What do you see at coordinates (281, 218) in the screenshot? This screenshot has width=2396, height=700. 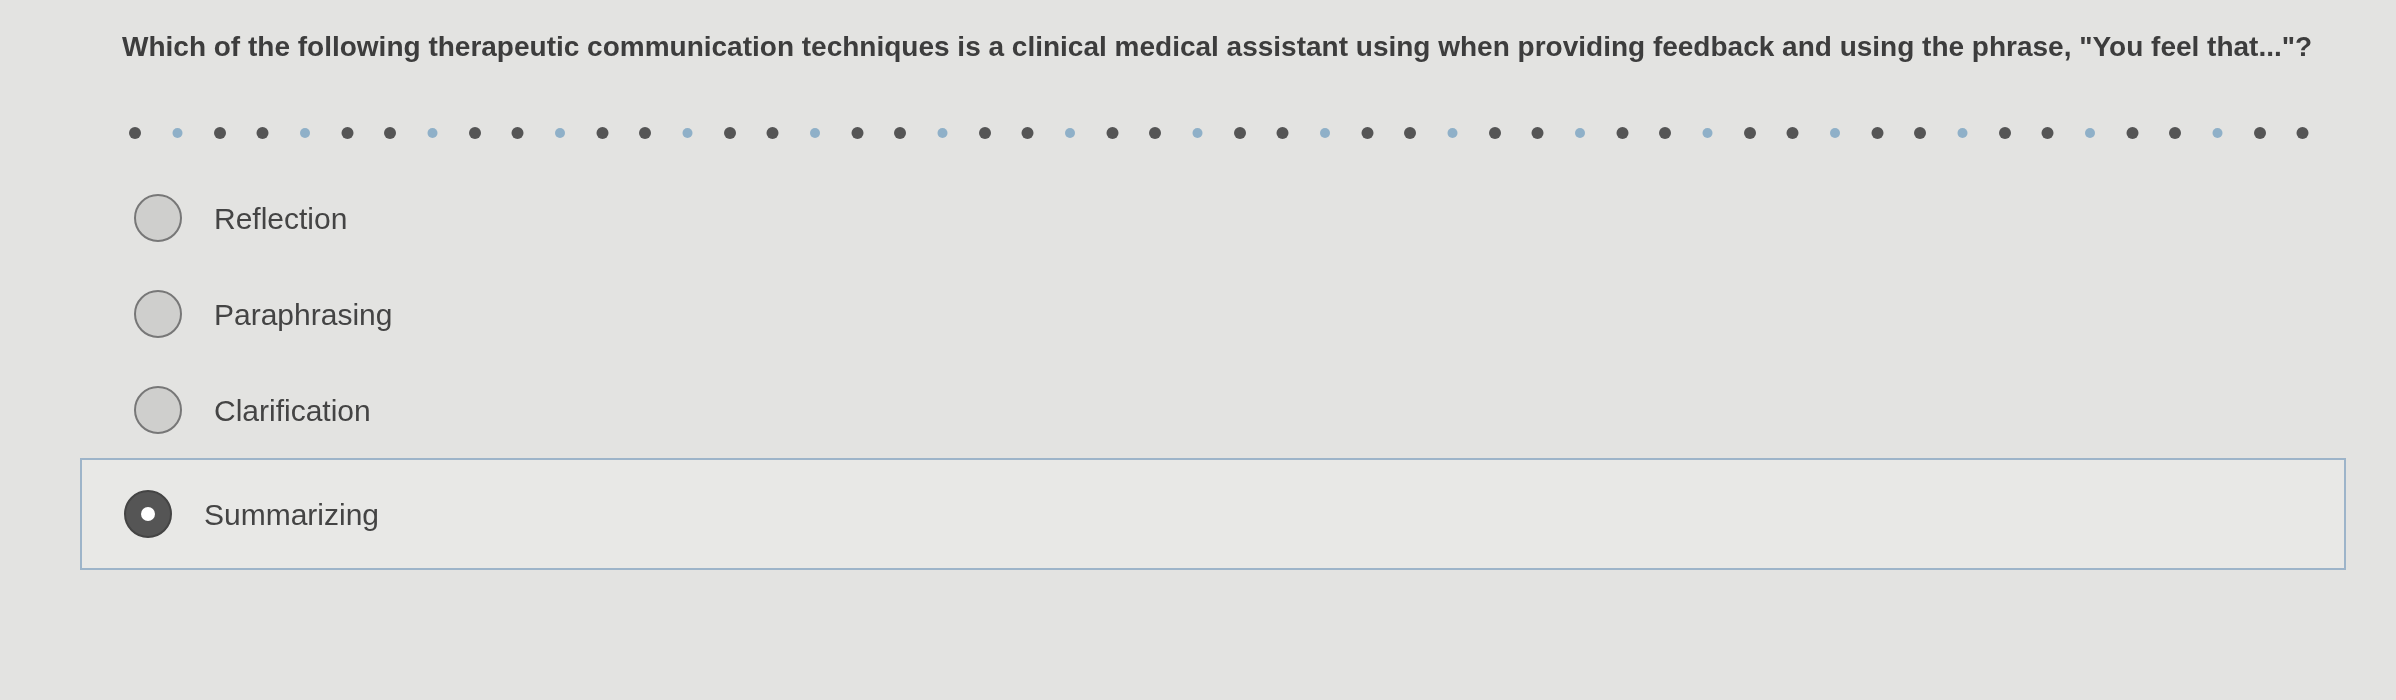 I see `option-label: Reflection` at bounding box center [281, 218].